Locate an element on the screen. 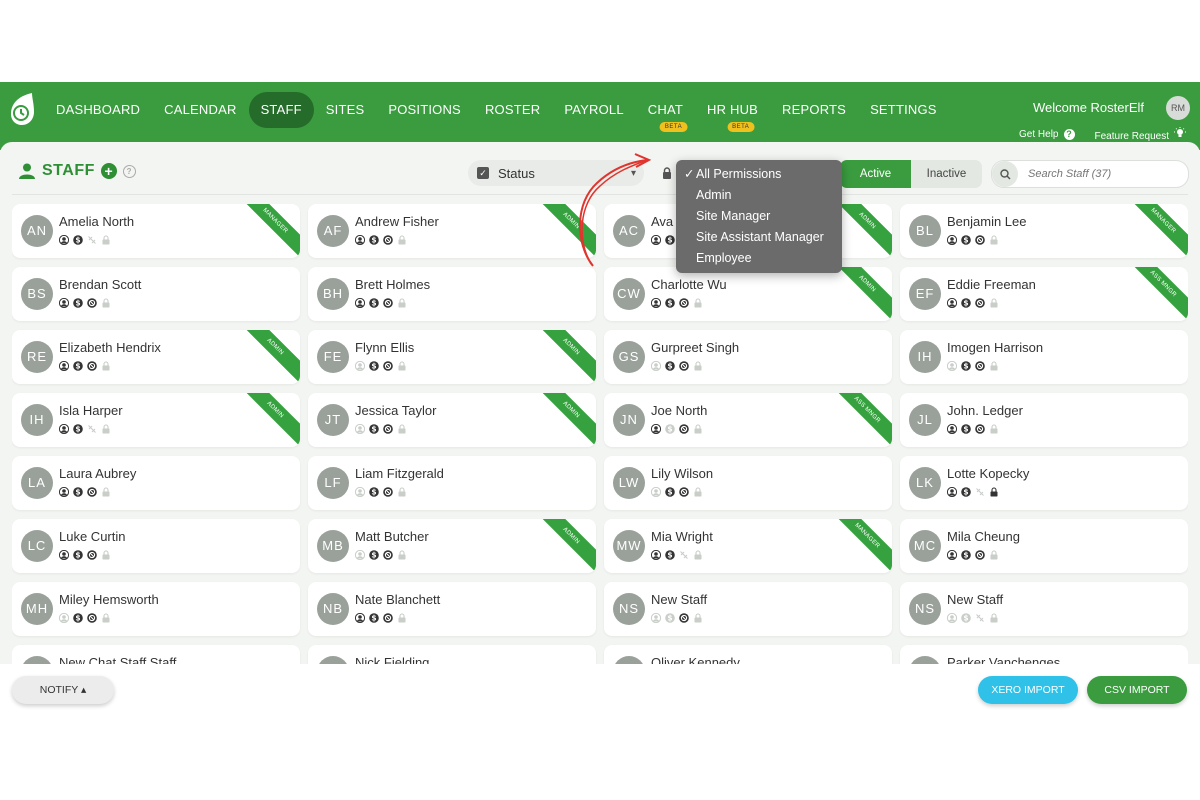 The image size is (1200, 800). search-input is located at coordinates (1103, 174).